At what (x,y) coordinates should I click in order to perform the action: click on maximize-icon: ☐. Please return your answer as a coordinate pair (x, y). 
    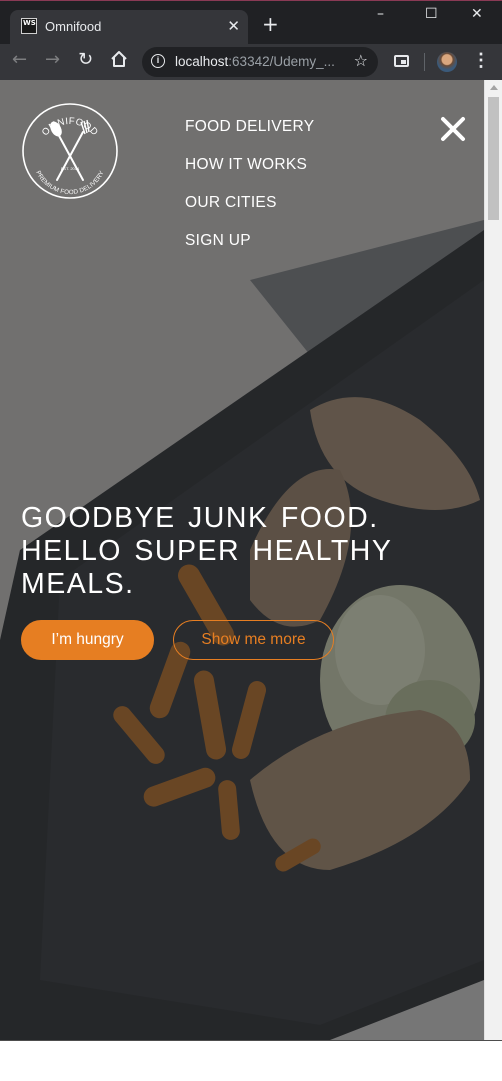
    Looking at the image, I should click on (431, 14).